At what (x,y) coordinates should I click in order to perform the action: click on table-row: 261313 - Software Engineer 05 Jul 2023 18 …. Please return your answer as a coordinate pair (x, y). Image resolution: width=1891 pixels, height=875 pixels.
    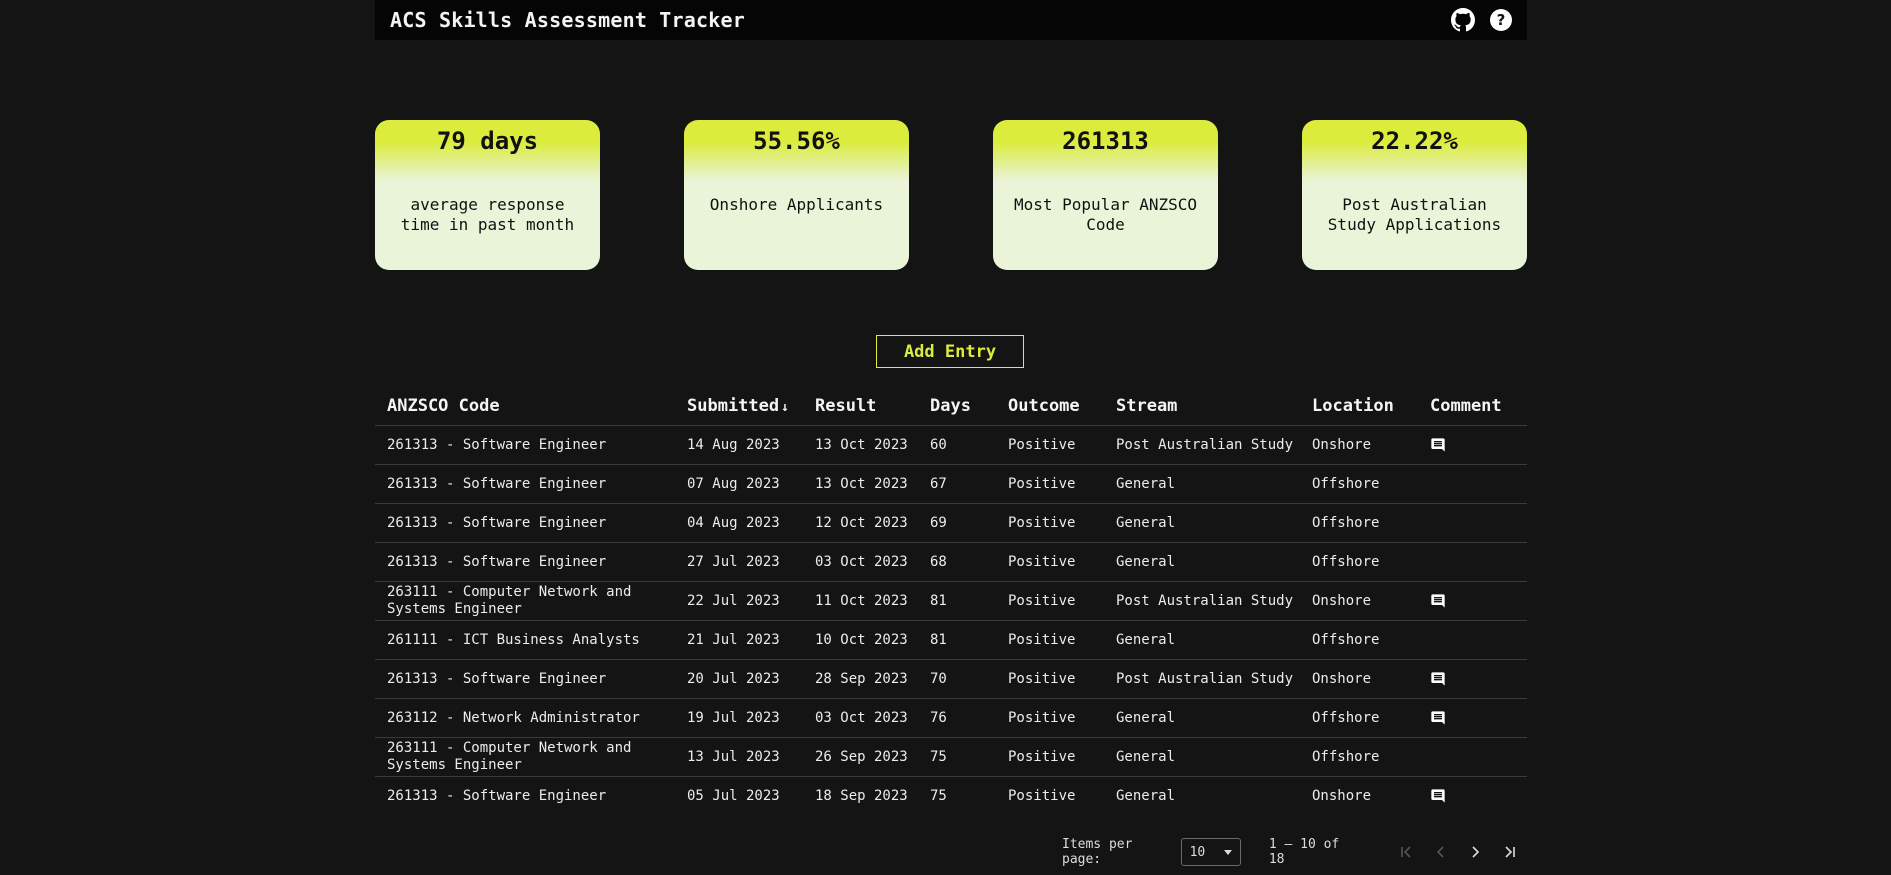
    Looking at the image, I should click on (951, 796).